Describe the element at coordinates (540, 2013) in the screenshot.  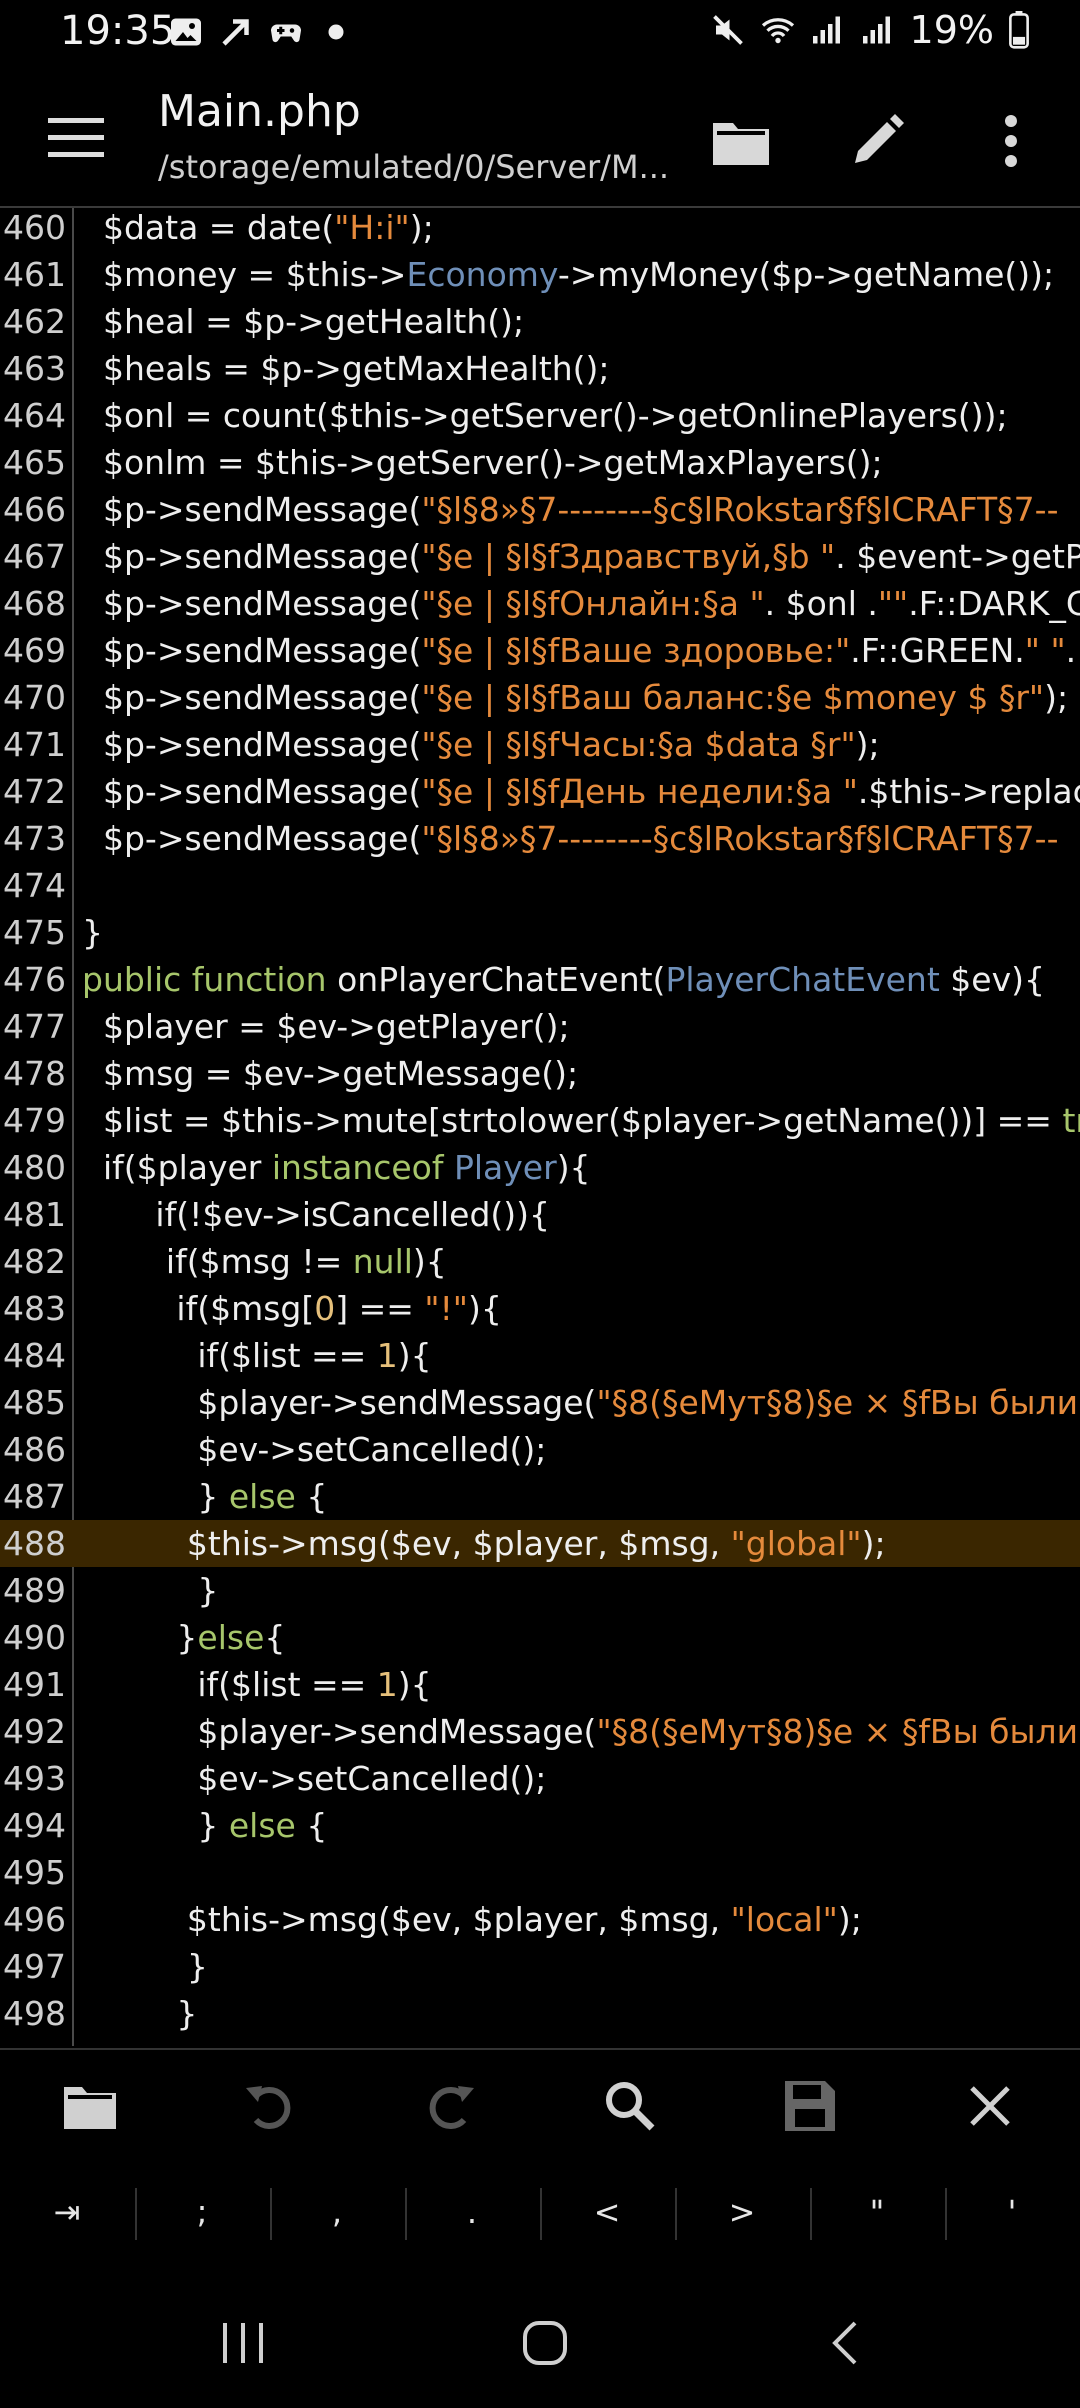
I see `code-line: 498 }` at that location.